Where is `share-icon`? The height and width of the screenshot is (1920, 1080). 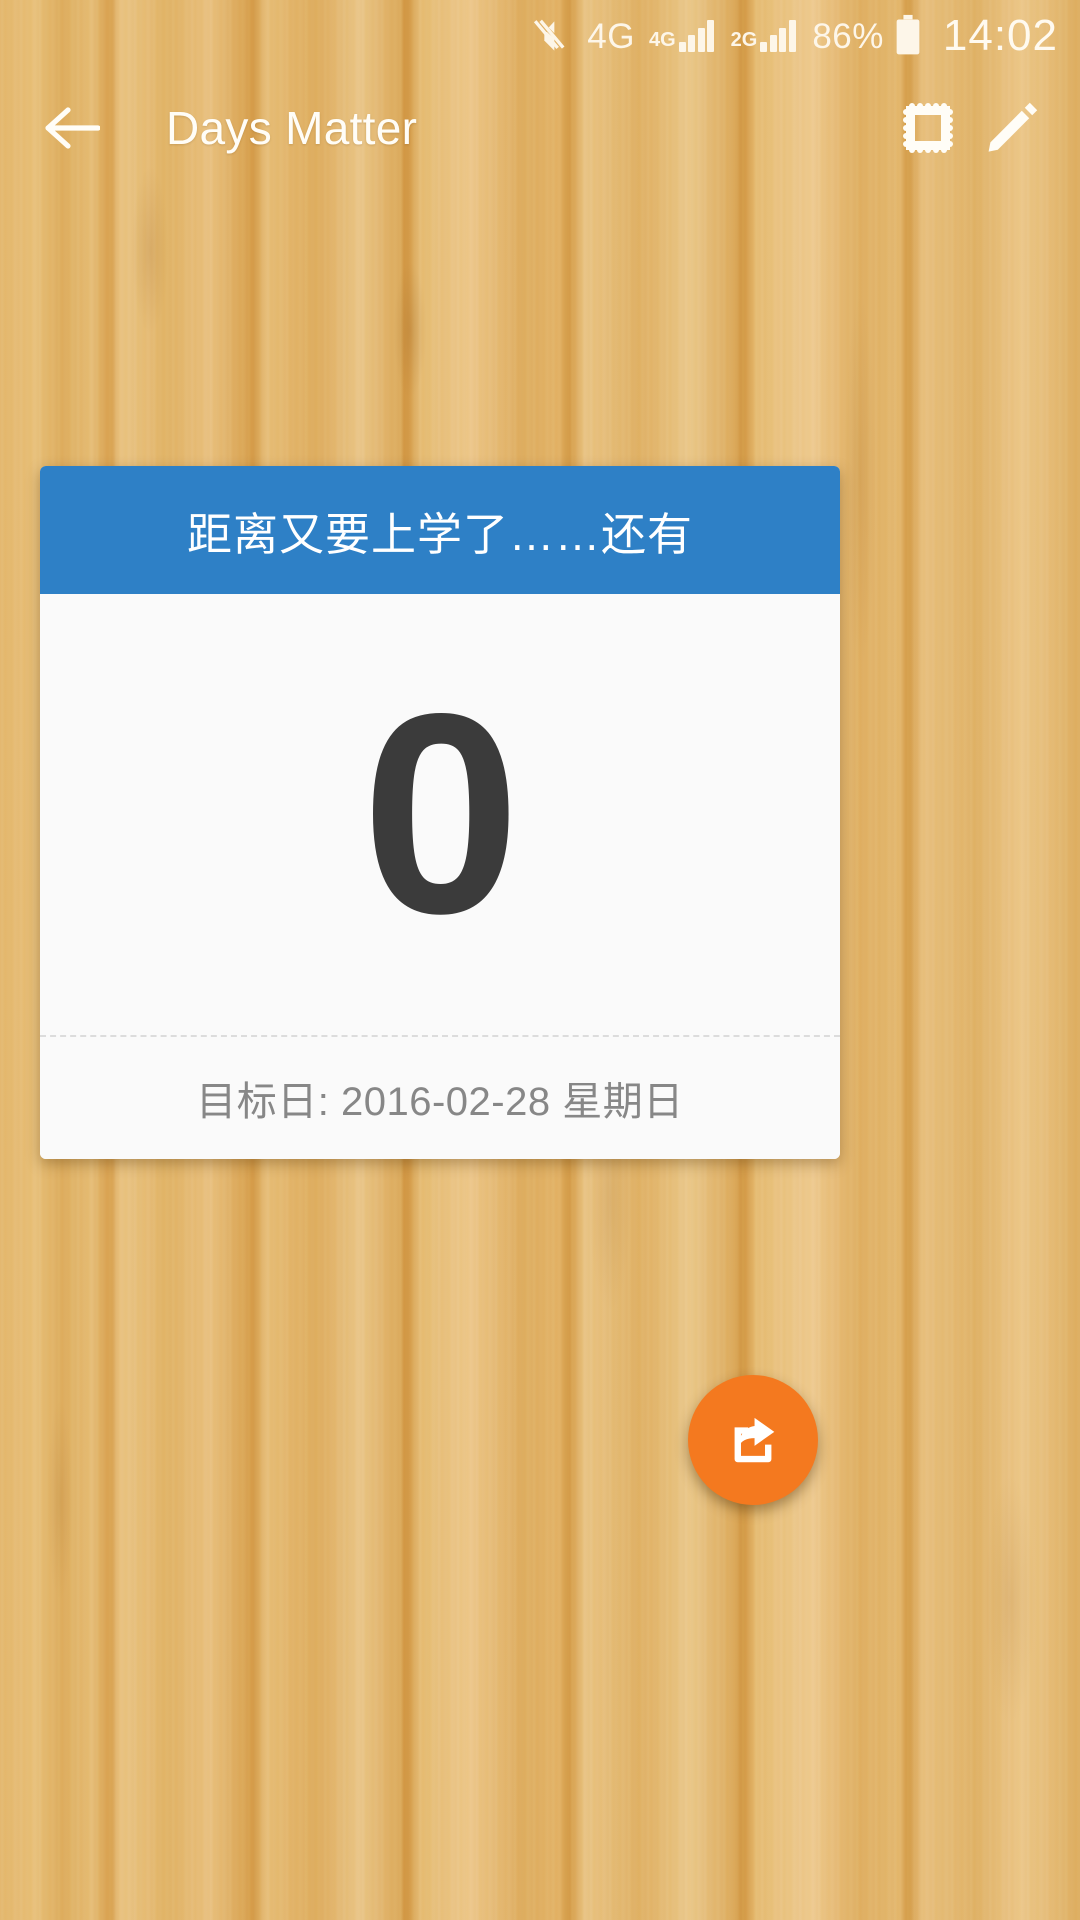 share-icon is located at coordinates (754, 1440).